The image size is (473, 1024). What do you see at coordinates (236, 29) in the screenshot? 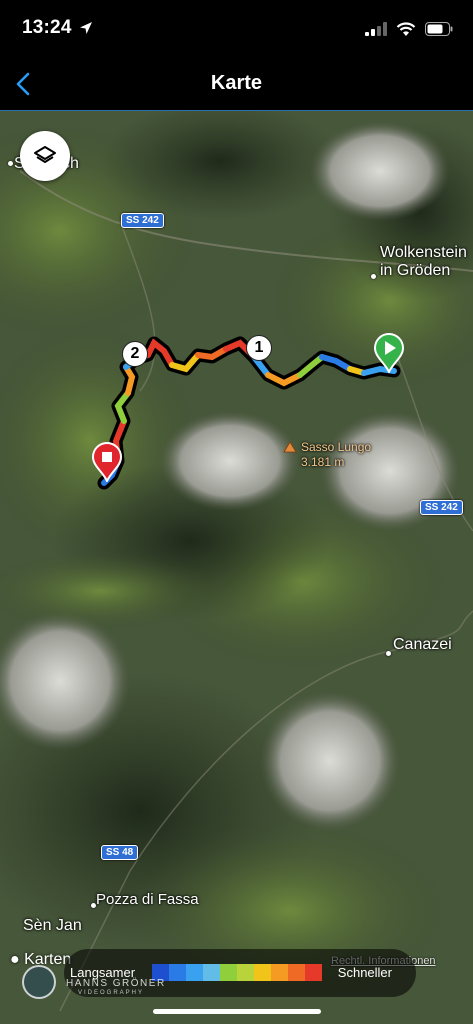
I see `status-bar: 13:24` at bounding box center [236, 29].